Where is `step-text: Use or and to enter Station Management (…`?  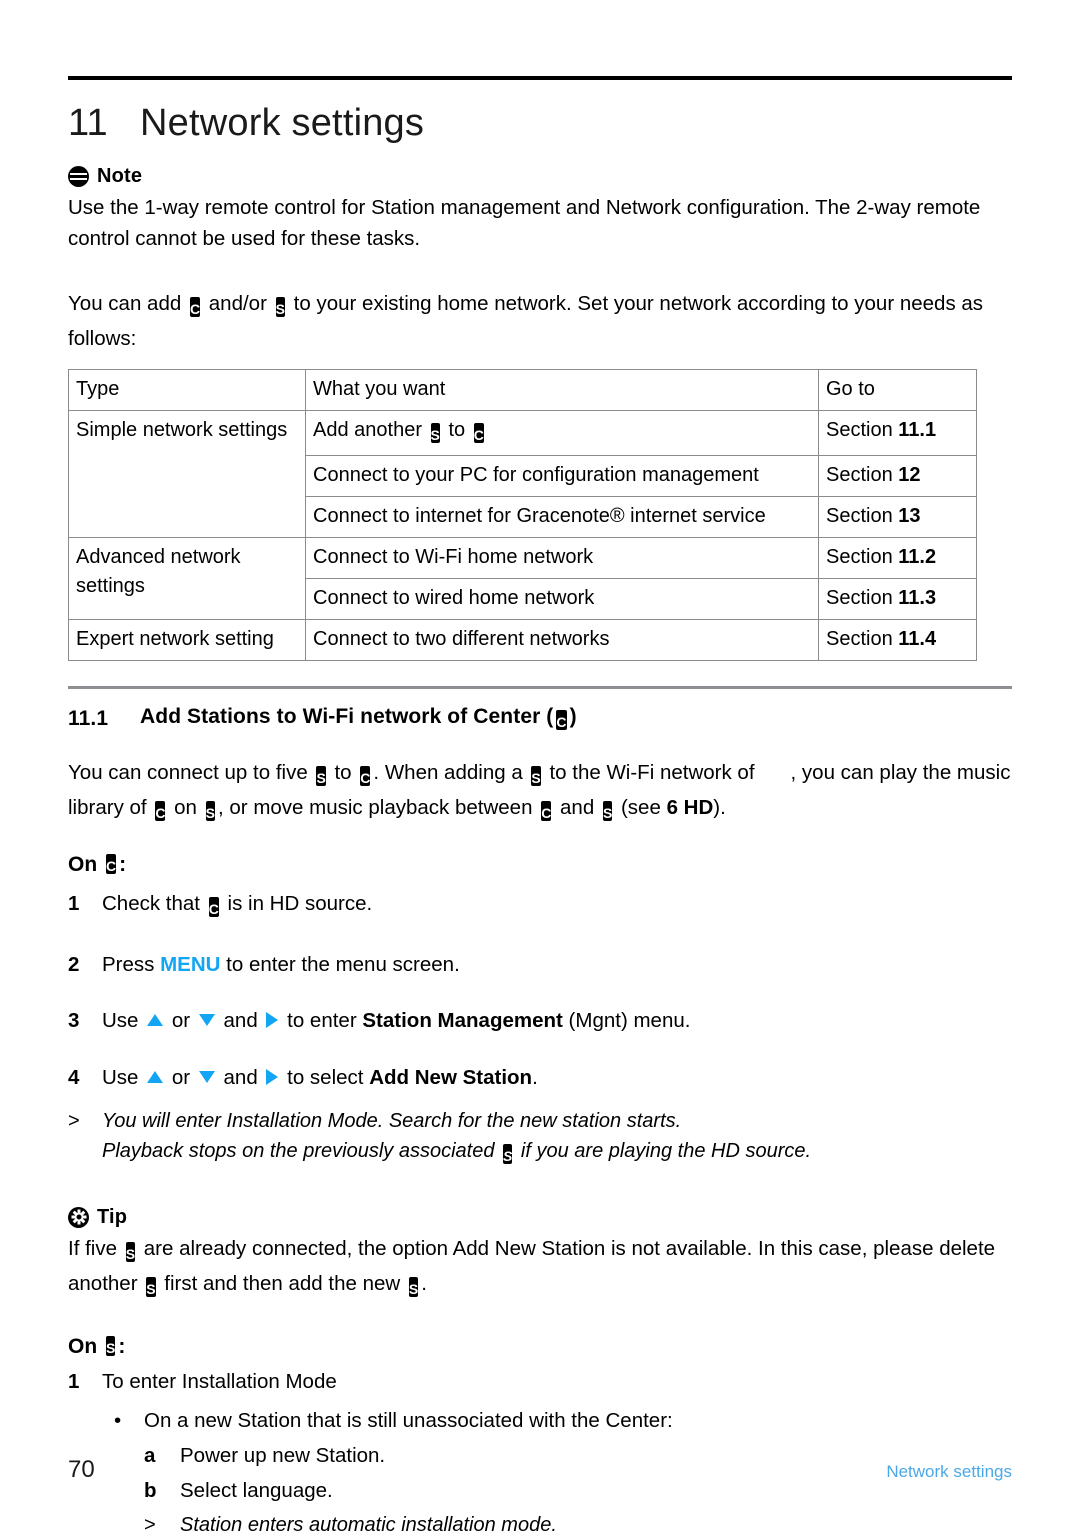
step-text: Use or and to enter Station Management (… is located at coordinates (396, 1021).